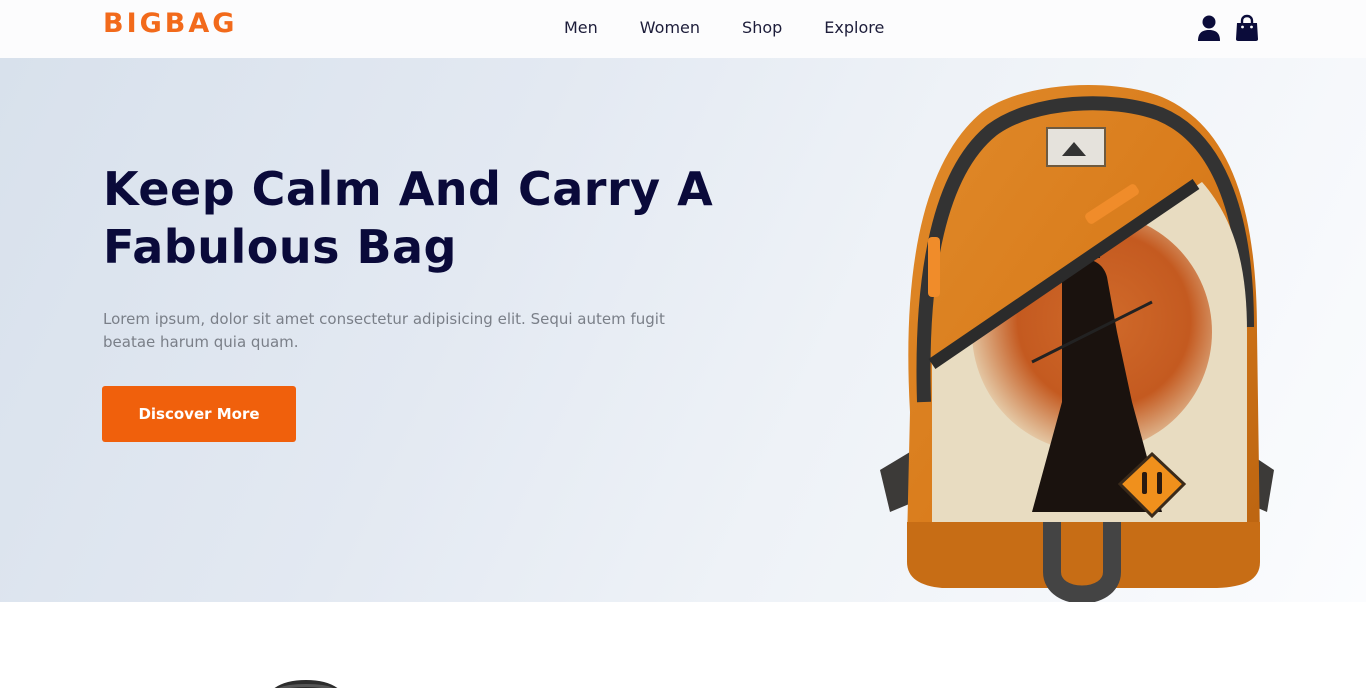  Describe the element at coordinates (683, 645) in the screenshot. I see `featured-products-section` at that location.